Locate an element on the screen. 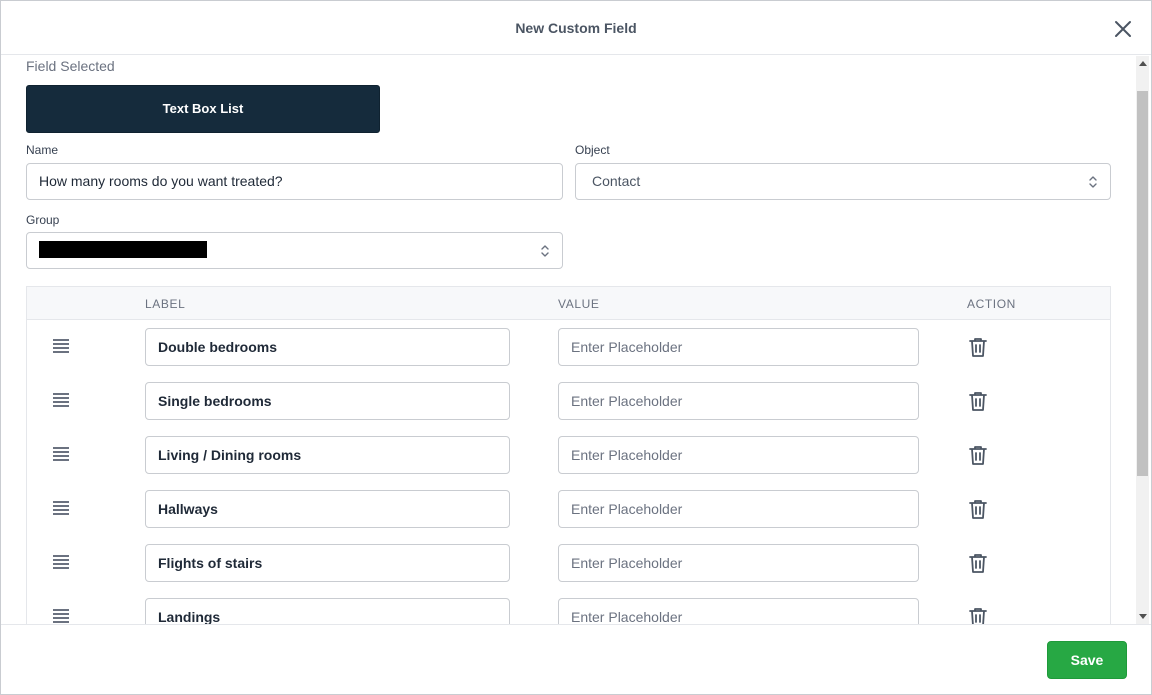 The height and width of the screenshot is (695, 1152). table-header: LABEL VALUE ACTION is located at coordinates (568, 303).